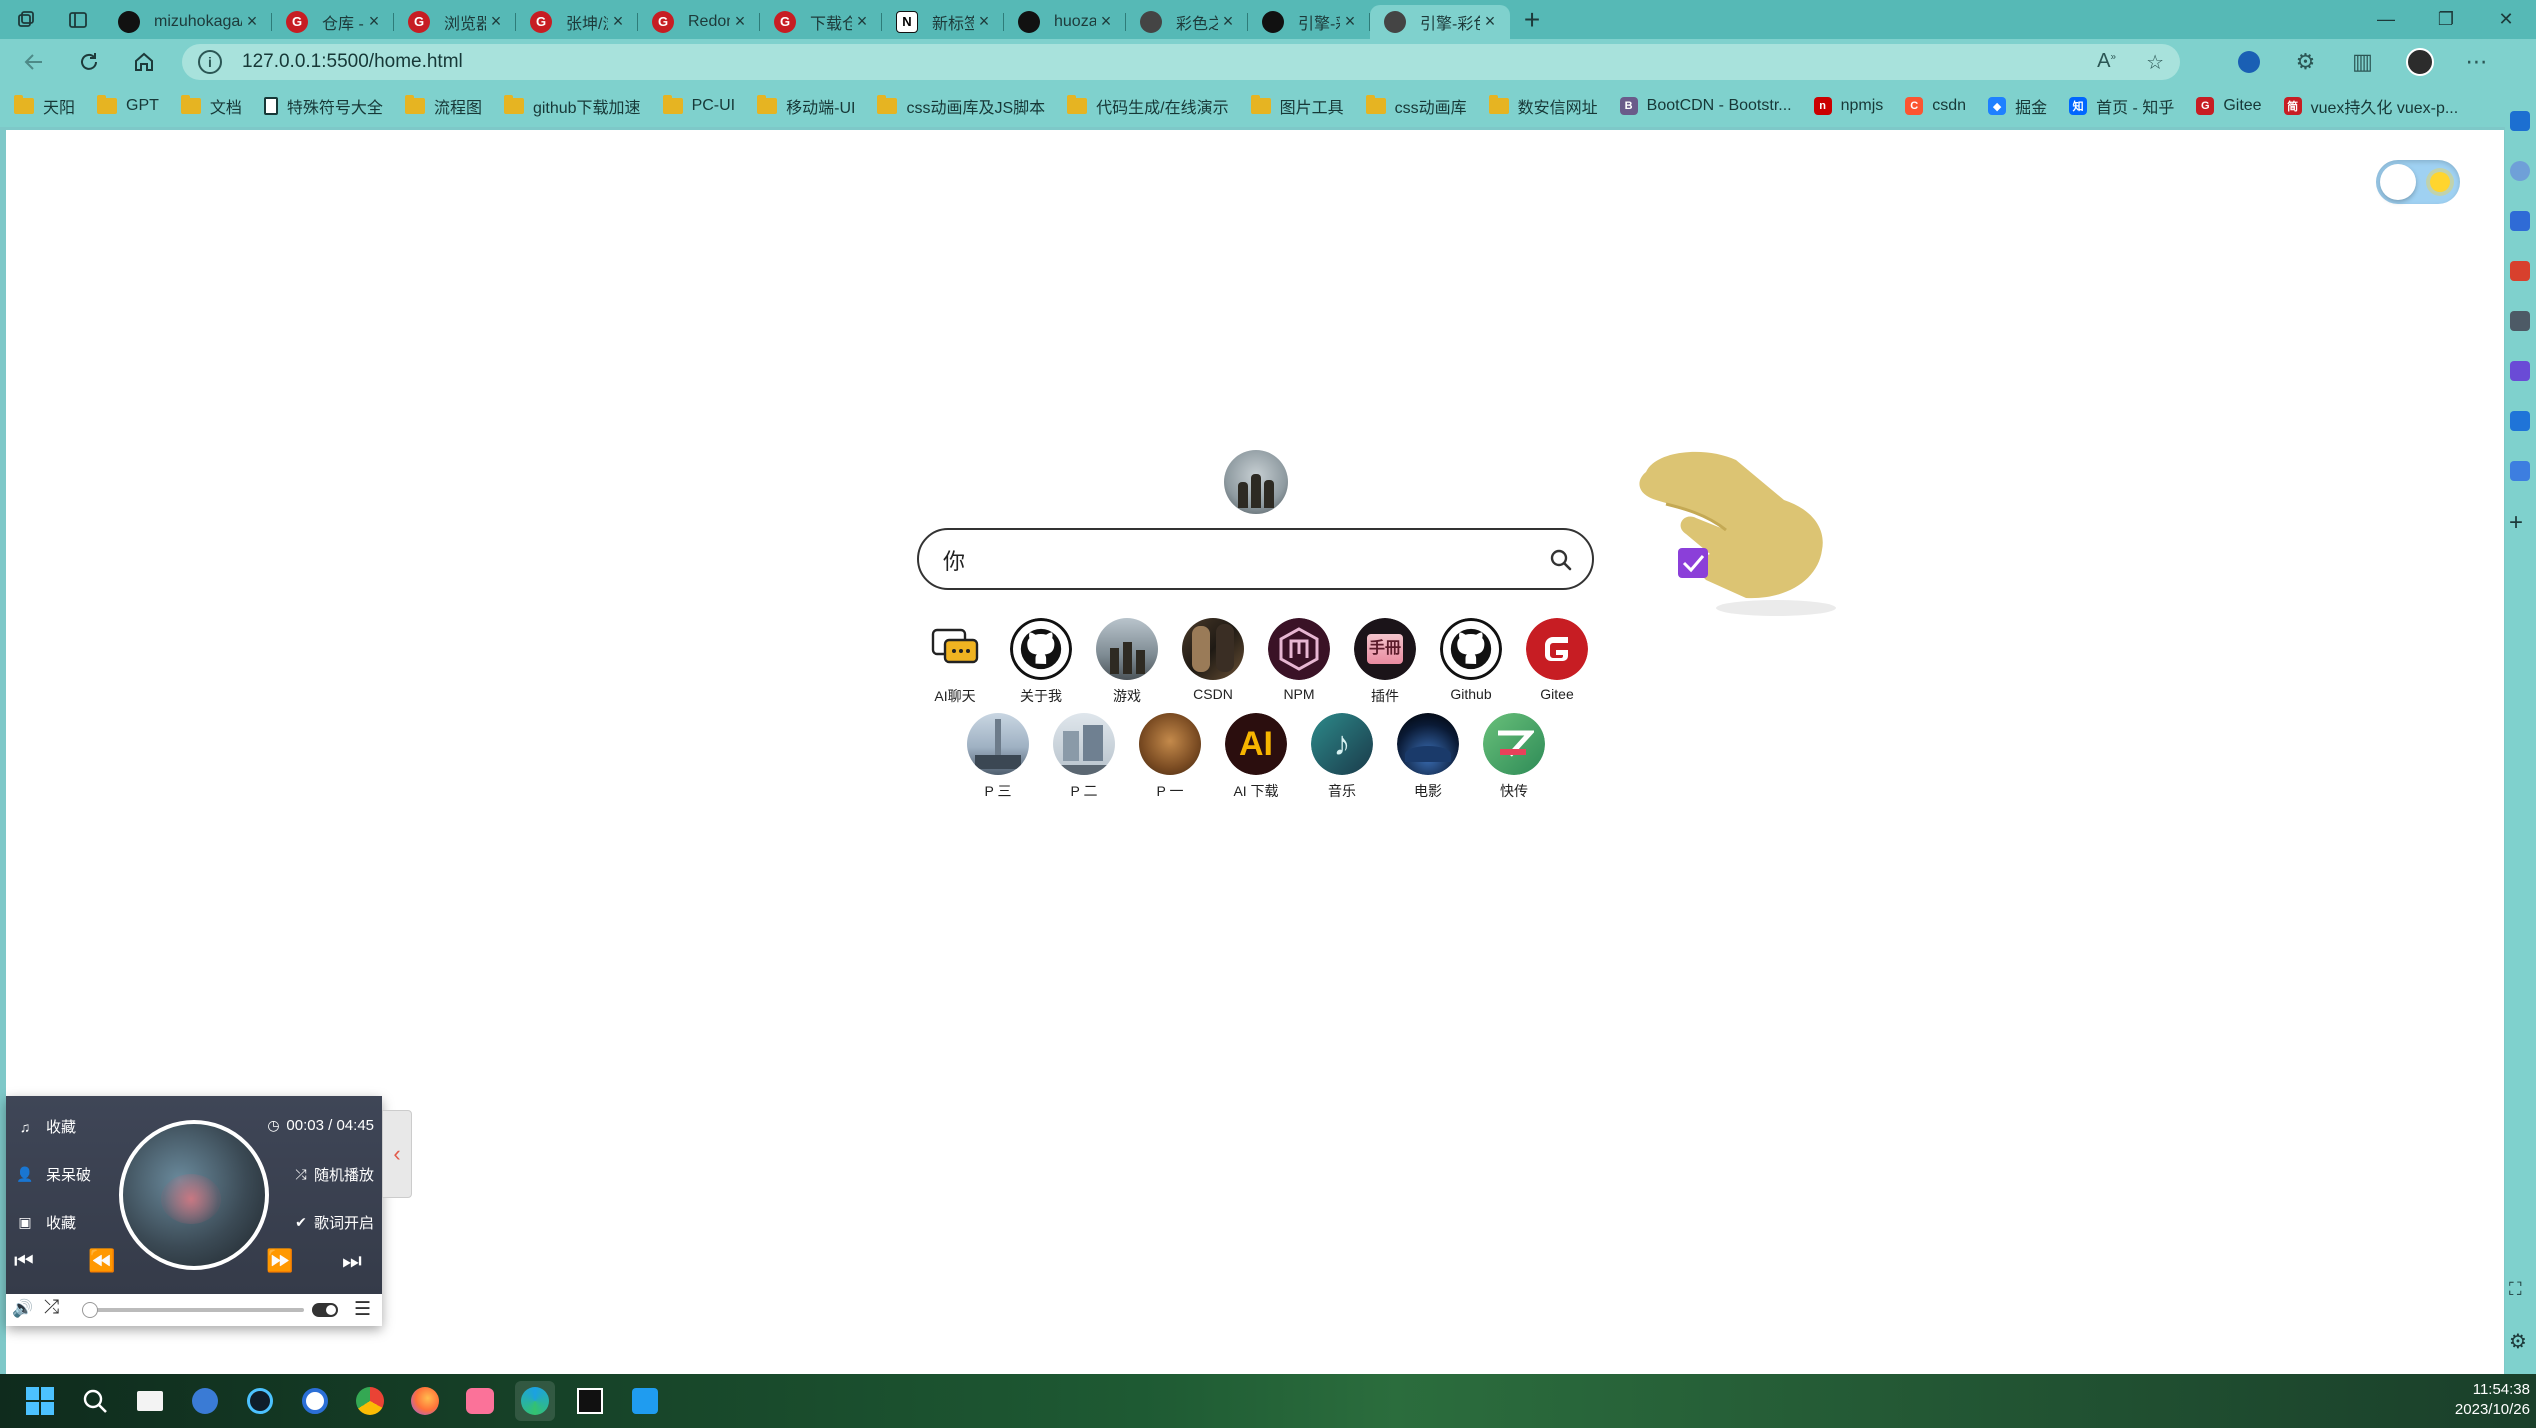 The height and width of the screenshot is (1428, 2536). What do you see at coordinates (90, 1310) in the screenshot?
I see `progress-thumb` at bounding box center [90, 1310].